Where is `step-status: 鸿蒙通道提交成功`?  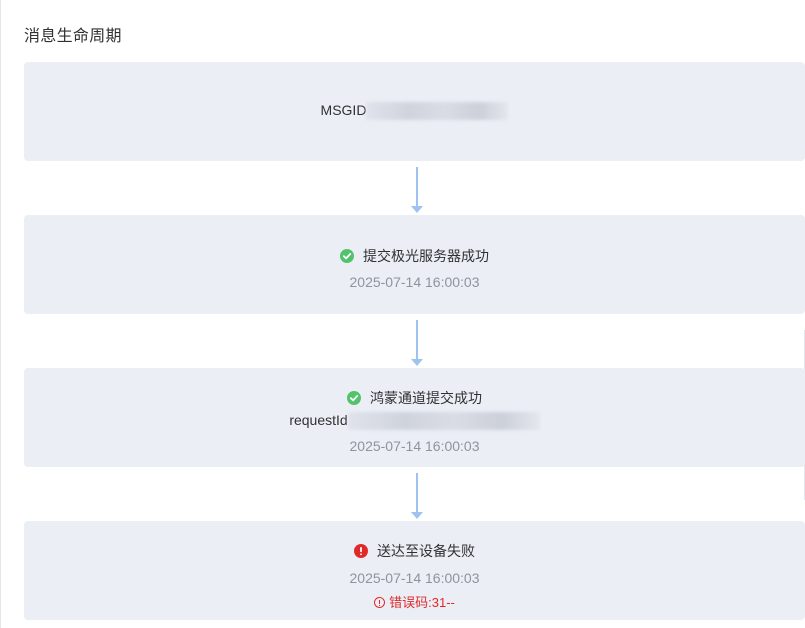
step-status: 鸿蒙通道提交成功 is located at coordinates (426, 398).